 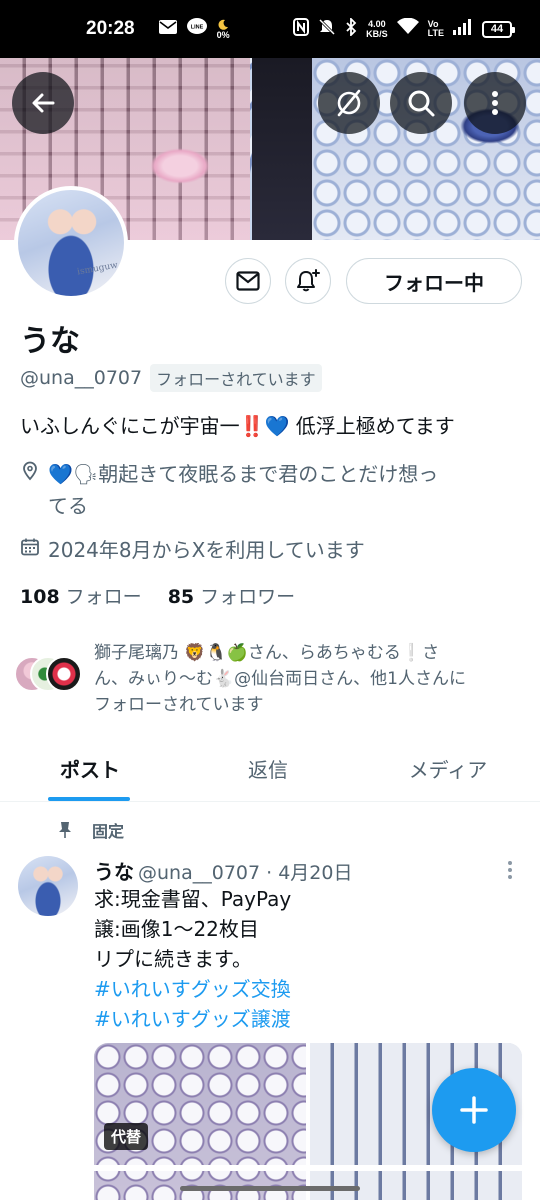 I want to click on notifications-button, so click(x=308, y=281).